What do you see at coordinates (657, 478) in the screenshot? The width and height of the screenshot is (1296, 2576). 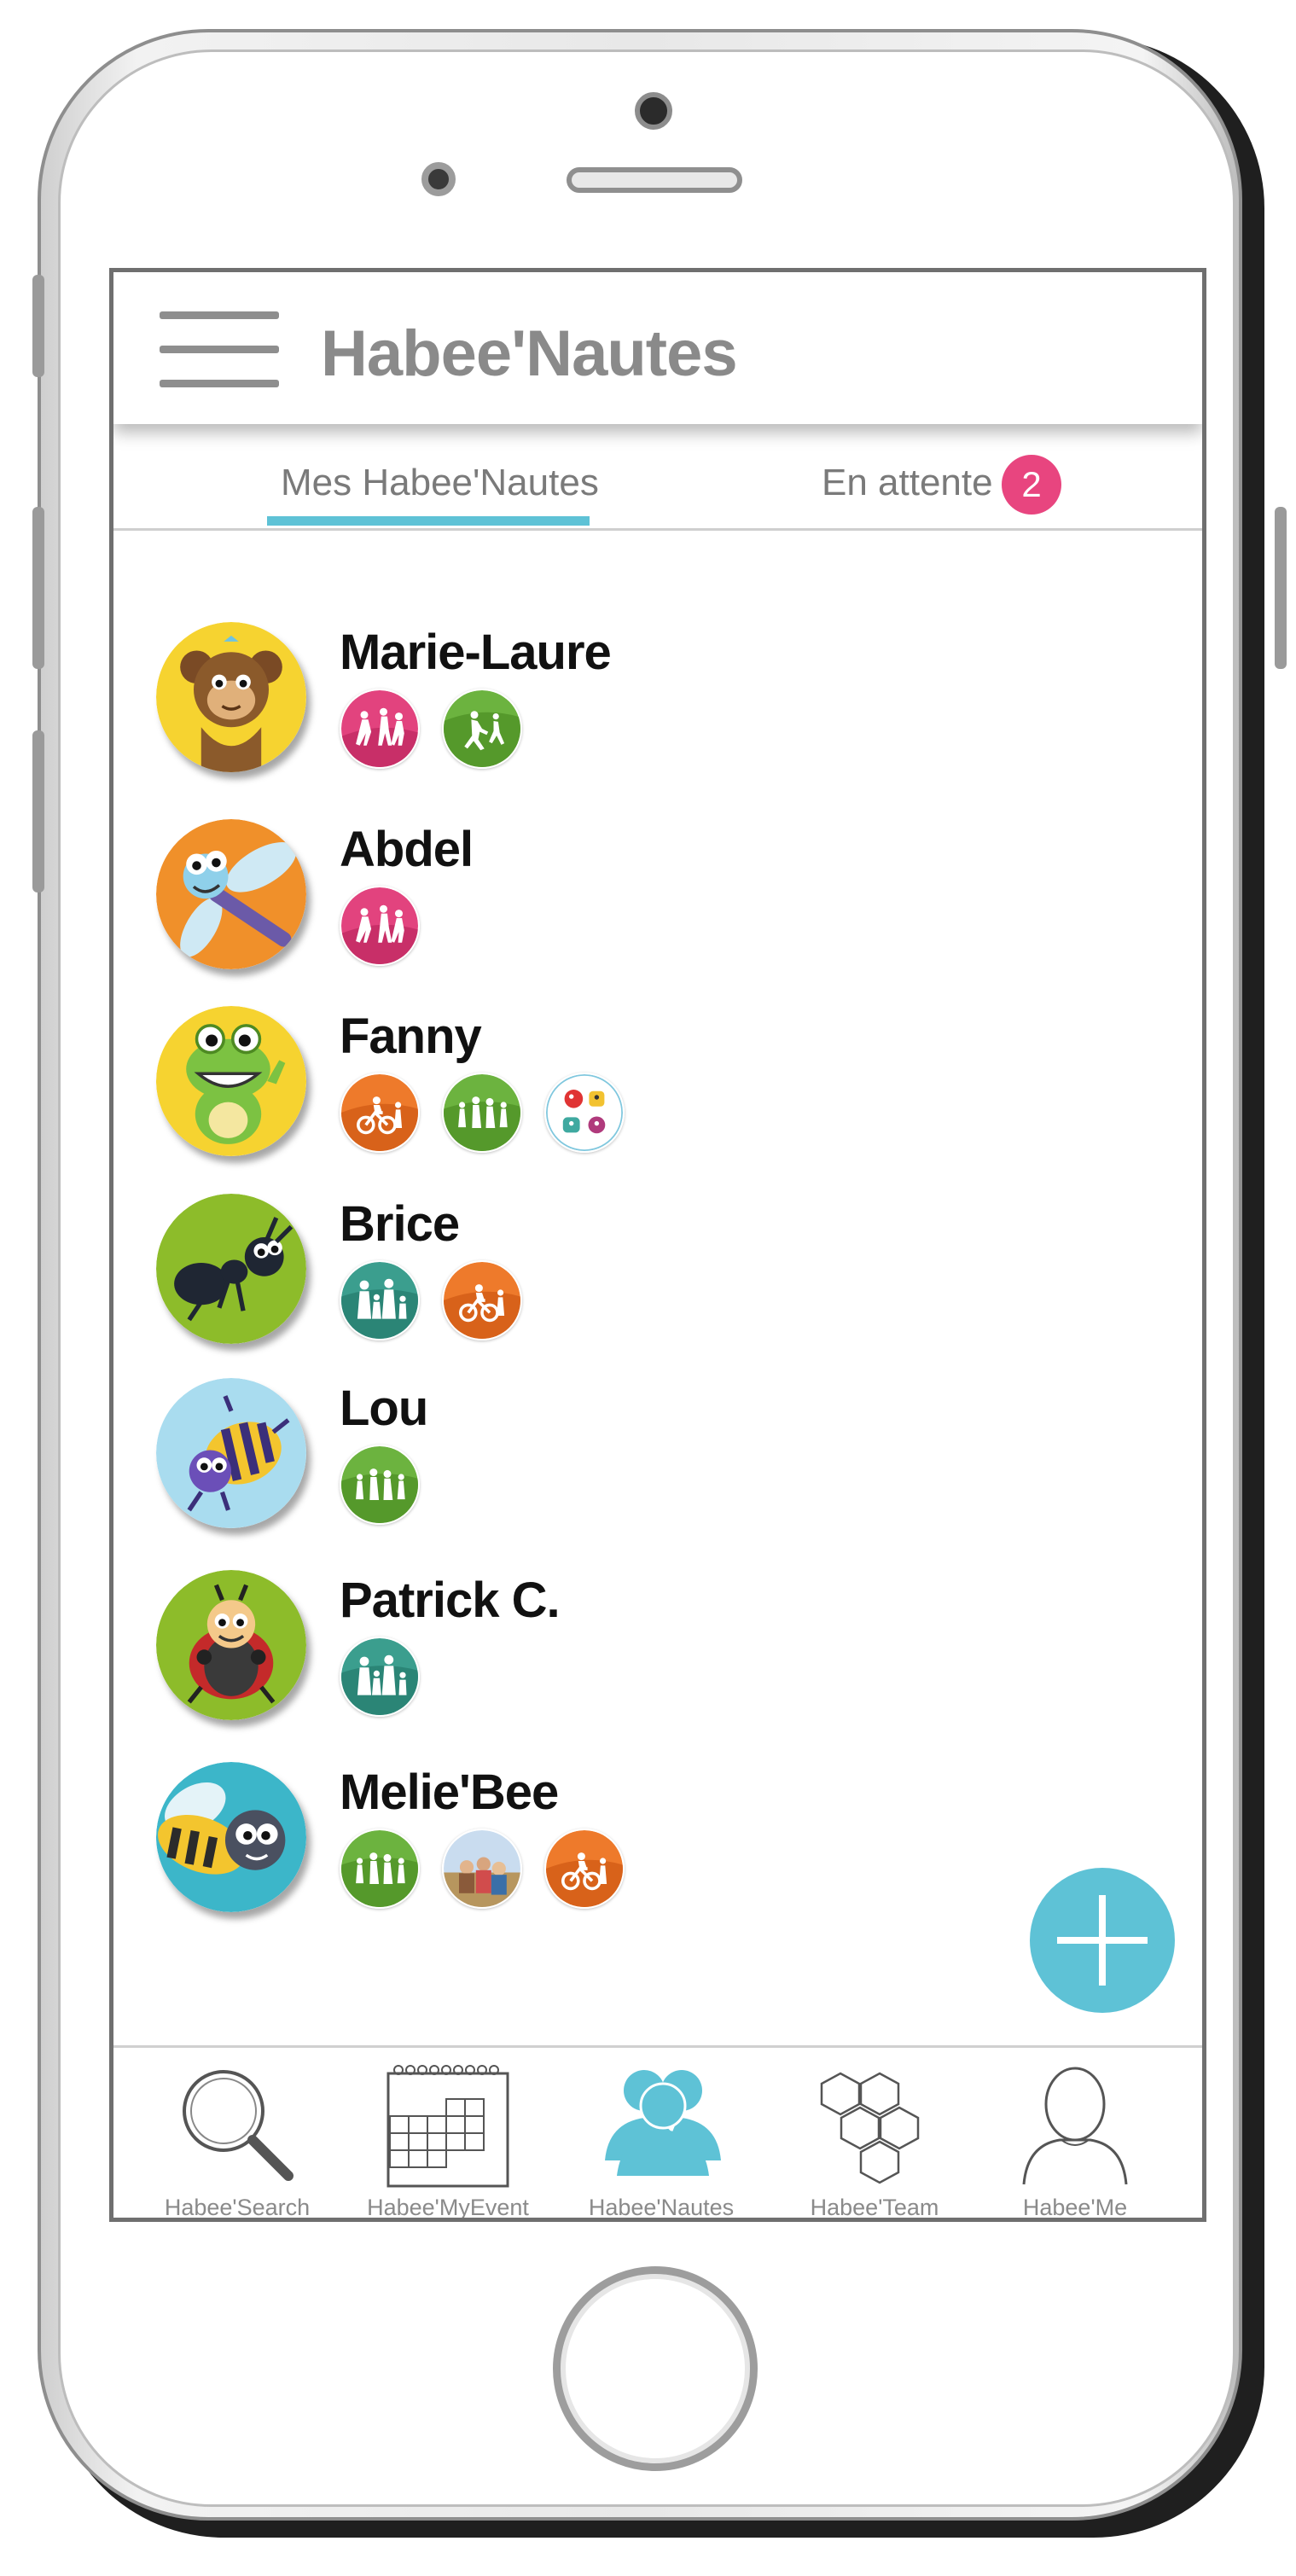 I see `tab-bar: Mes Habee'Nautes En attente 2` at bounding box center [657, 478].